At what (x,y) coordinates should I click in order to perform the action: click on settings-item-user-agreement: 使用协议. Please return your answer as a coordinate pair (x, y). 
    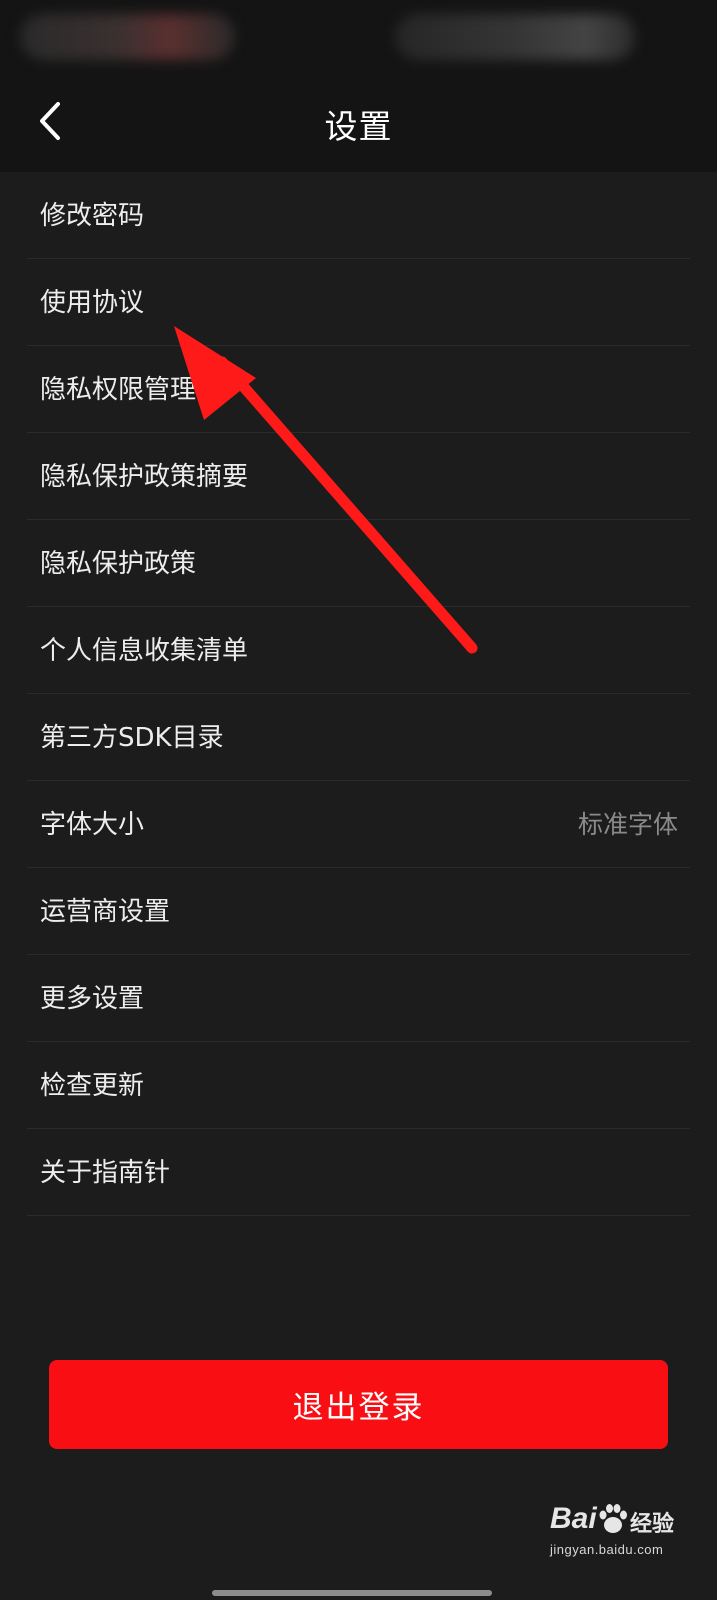
    Looking at the image, I should click on (358, 302).